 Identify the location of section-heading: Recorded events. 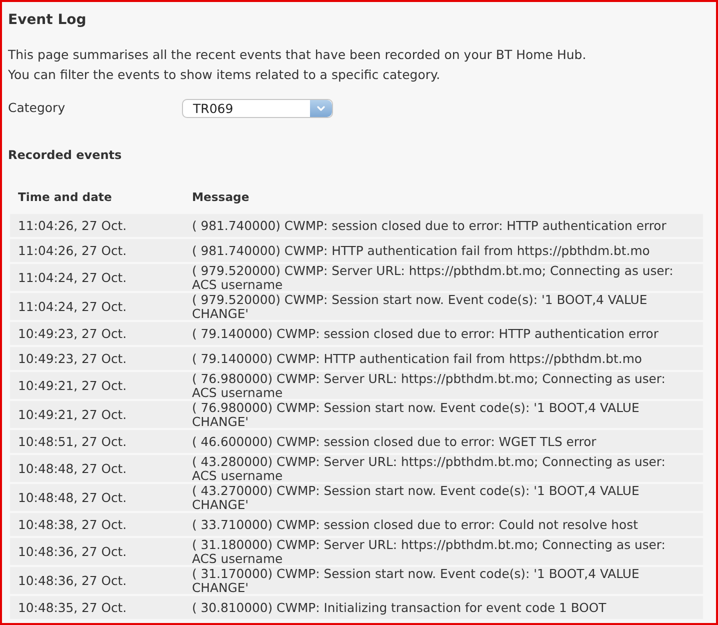
(65, 155).